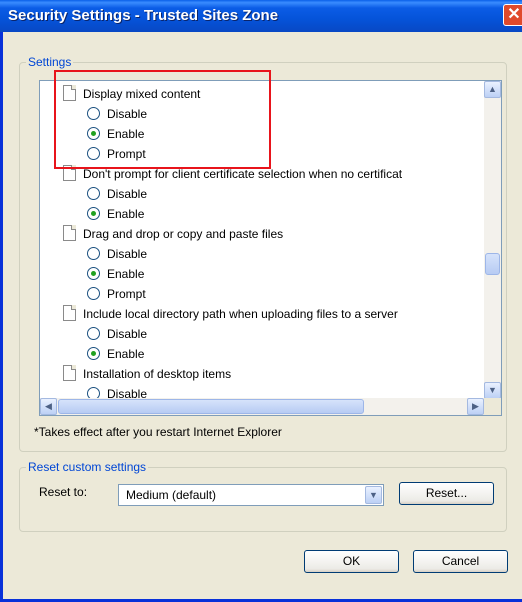 Image resolution: width=522 pixels, height=602 pixels. I want to click on setting-category: Display mixed content, so click(132, 94).